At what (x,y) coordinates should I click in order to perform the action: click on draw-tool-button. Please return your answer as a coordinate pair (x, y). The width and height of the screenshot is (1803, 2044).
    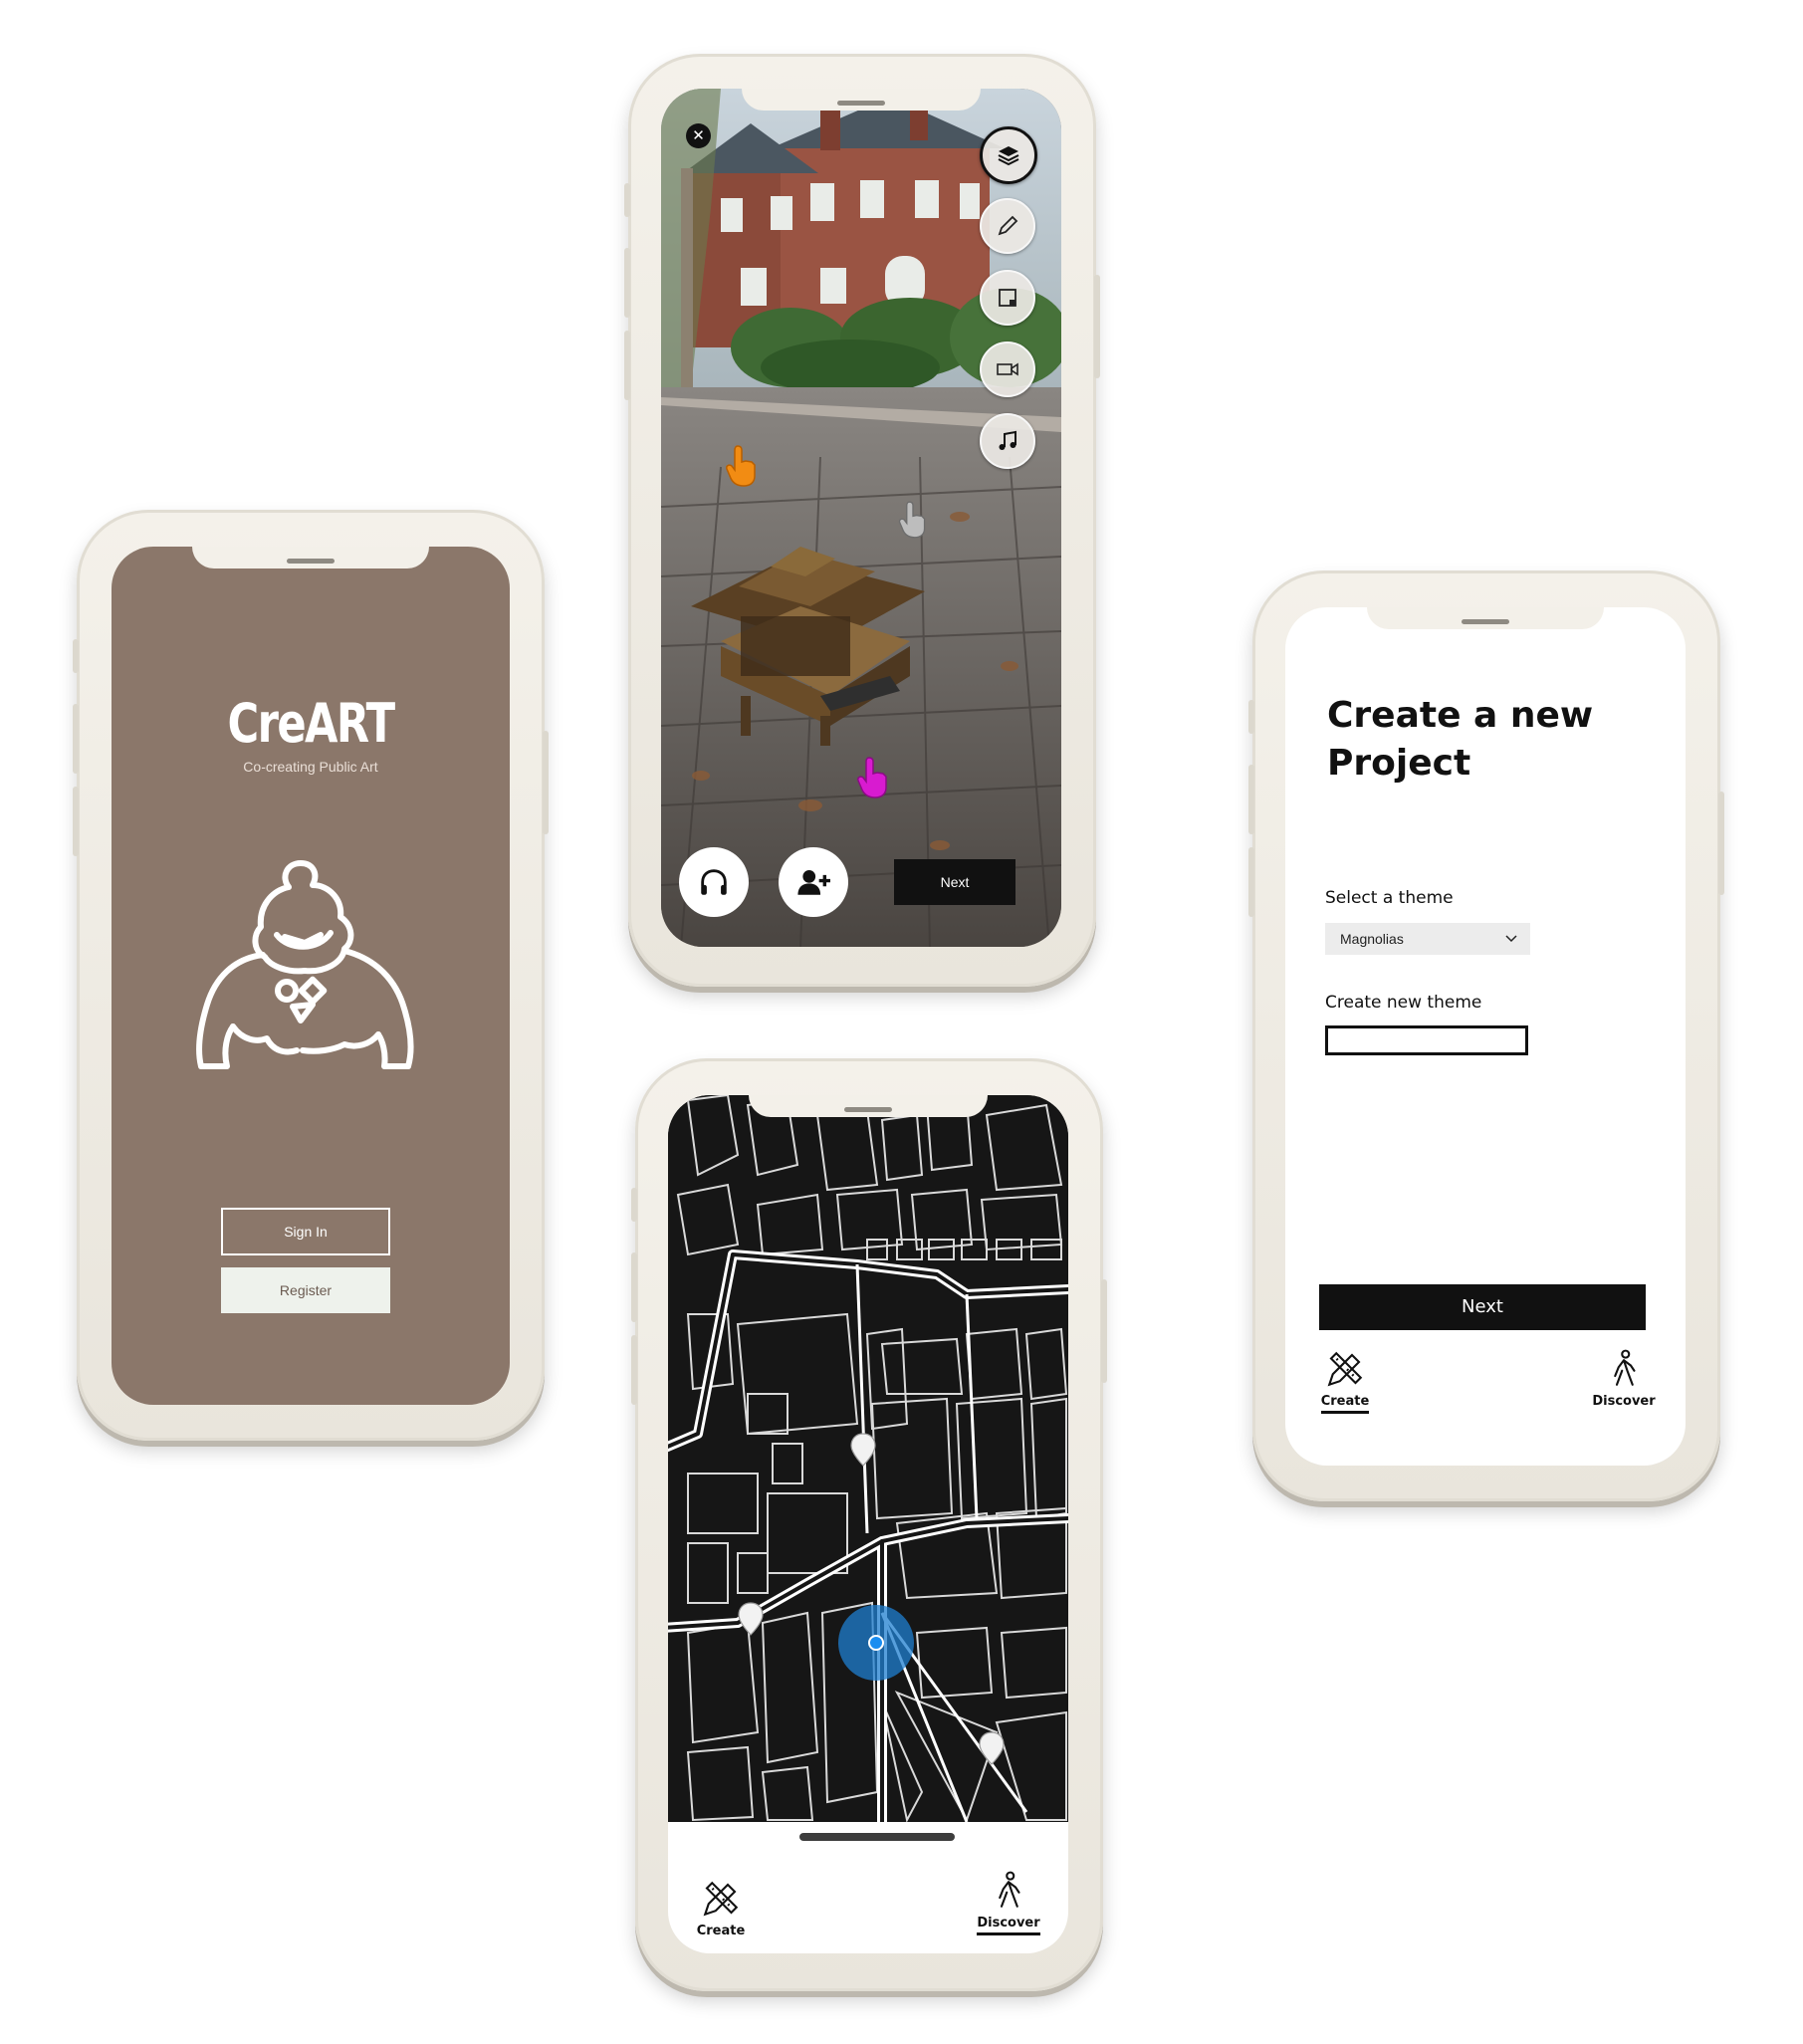
    Looking at the image, I should click on (1007, 226).